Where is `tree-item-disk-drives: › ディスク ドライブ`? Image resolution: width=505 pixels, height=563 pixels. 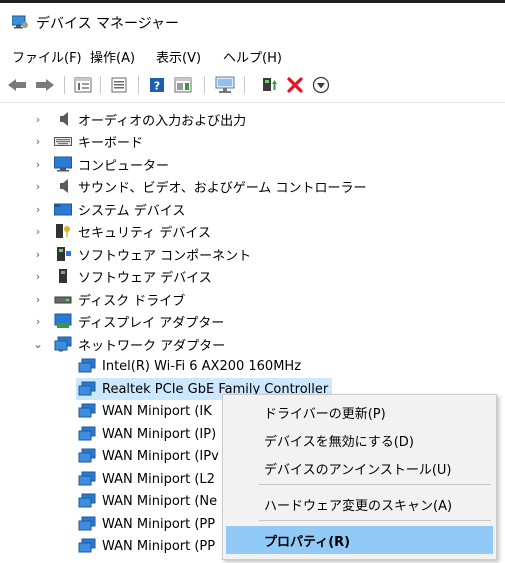
tree-item-disk-drives: › ディスク ドライブ is located at coordinates (110, 299).